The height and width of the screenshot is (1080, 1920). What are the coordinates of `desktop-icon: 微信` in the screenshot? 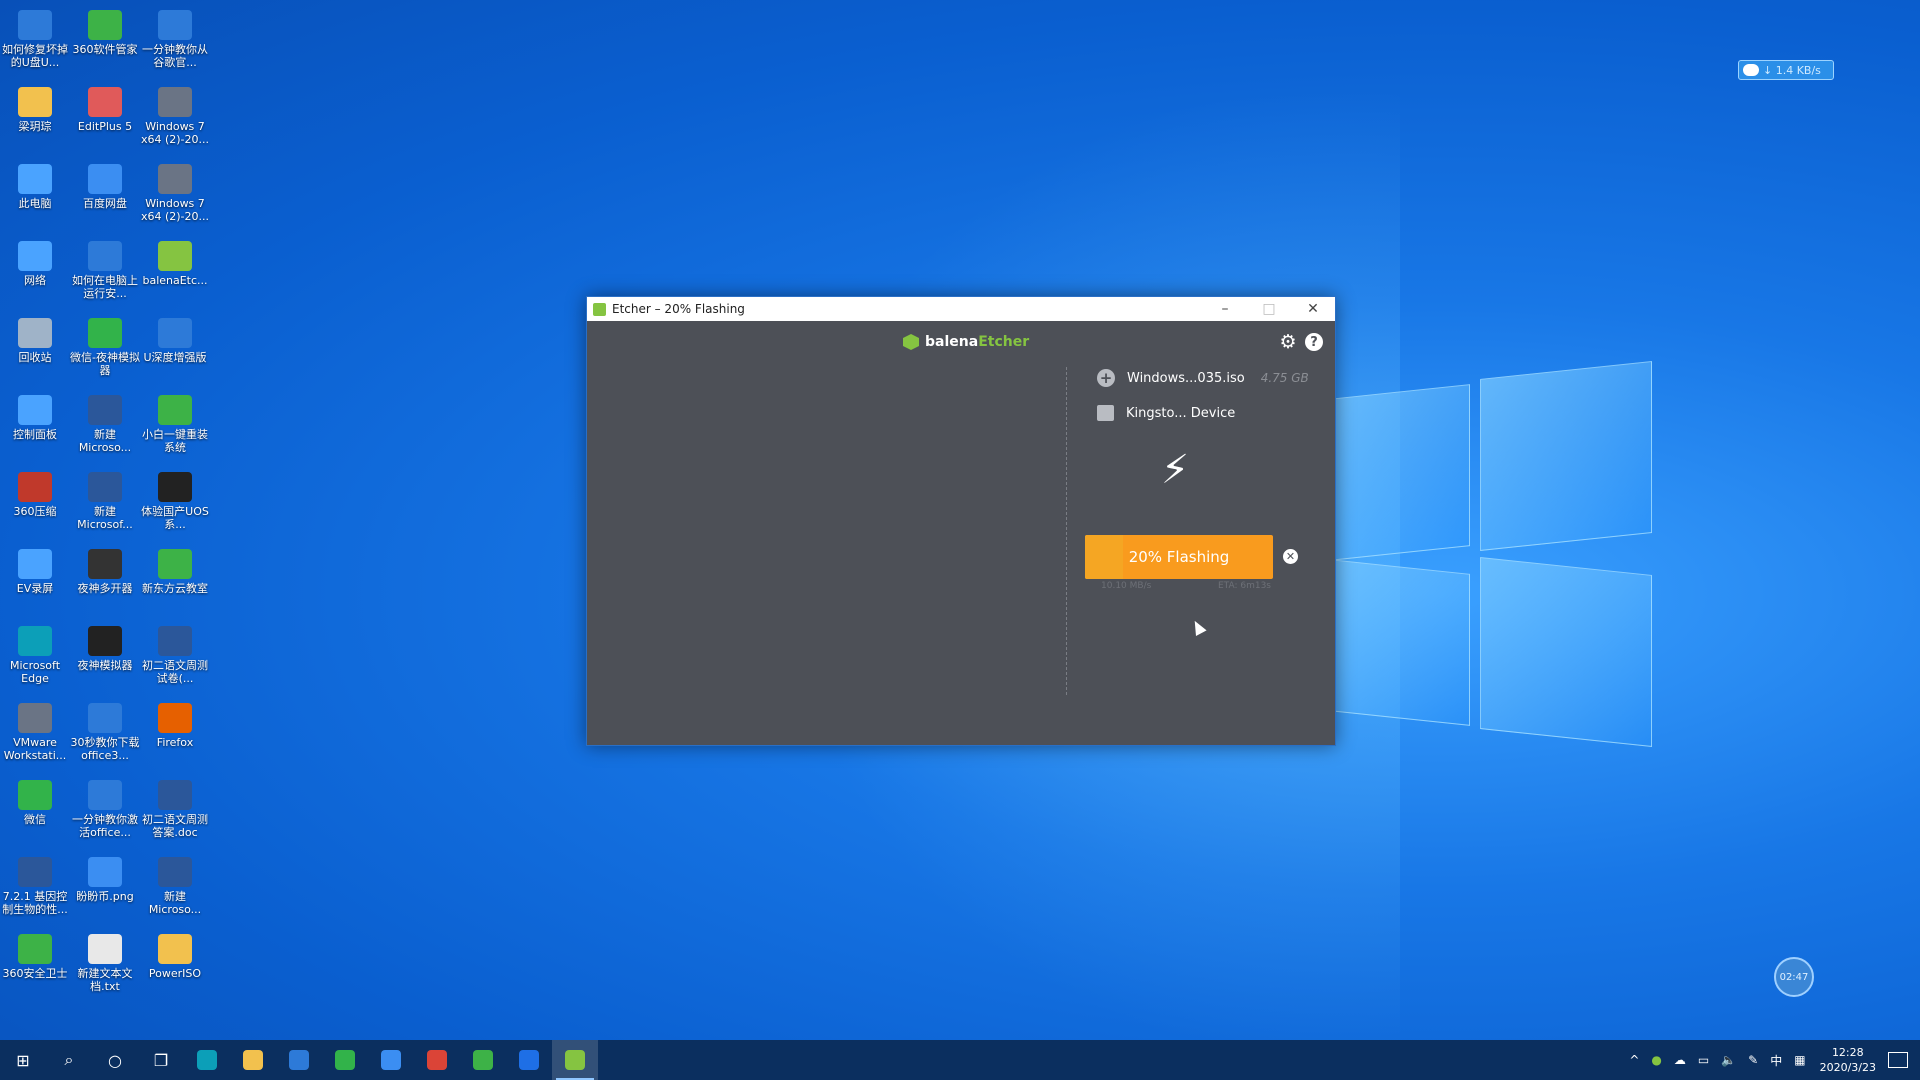 It's located at (35, 803).